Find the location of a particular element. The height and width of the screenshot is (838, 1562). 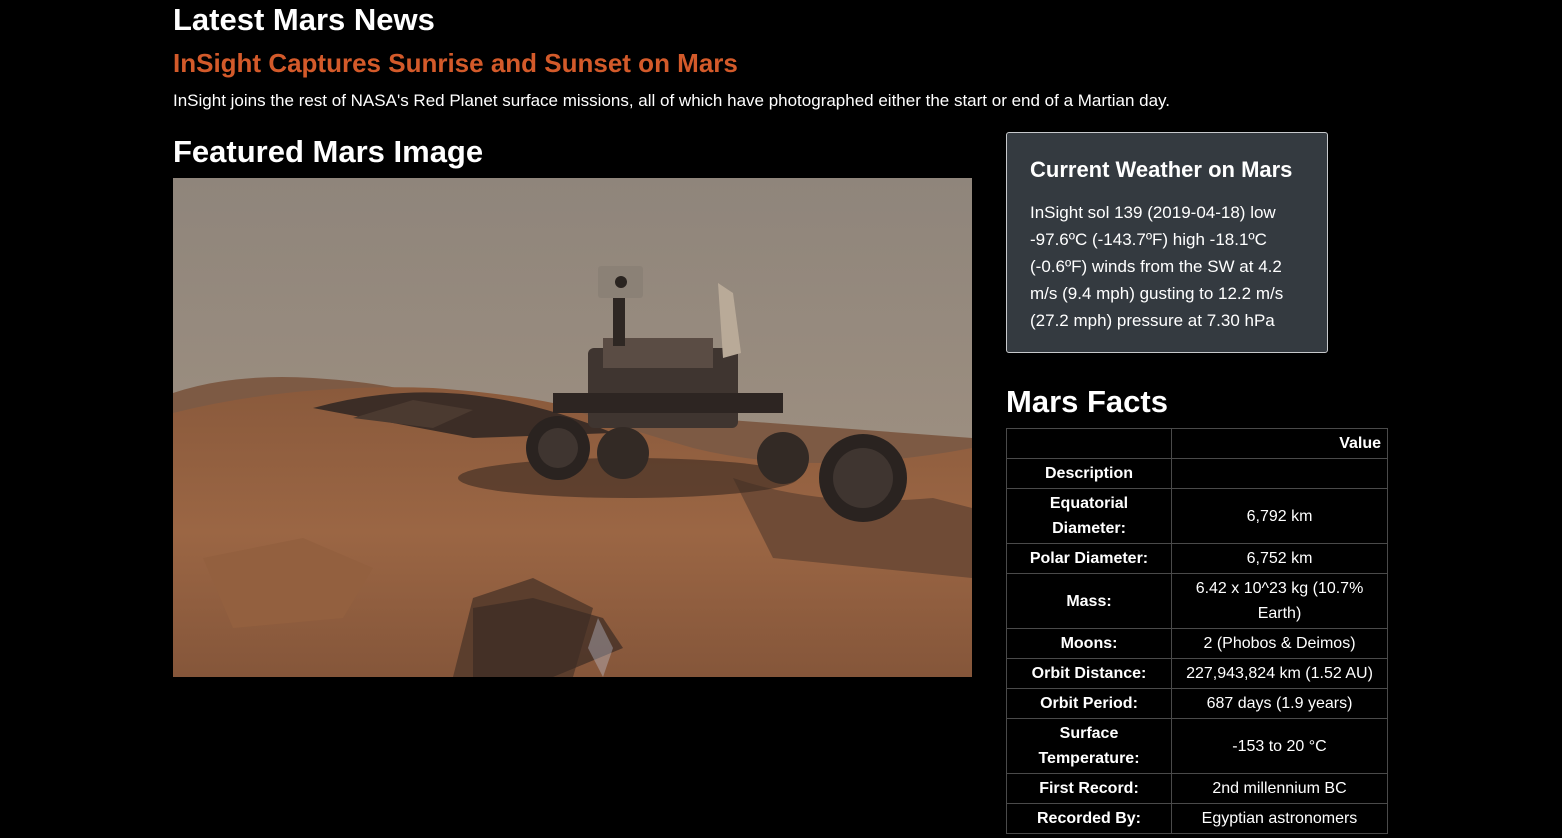

table-row: Polar Diameter: 6,752 km is located at coordinates (1197, 558).